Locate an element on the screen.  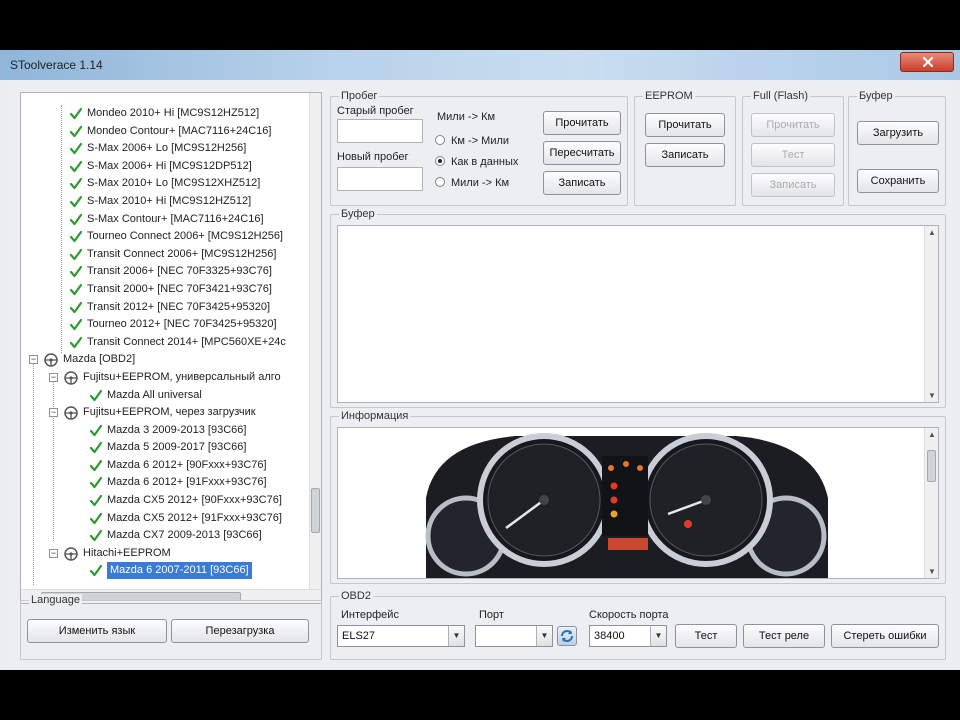
tree-leaf-node: Mondeo Contour+ [MAC7116+24C16] is located at coordinates (166, 132).